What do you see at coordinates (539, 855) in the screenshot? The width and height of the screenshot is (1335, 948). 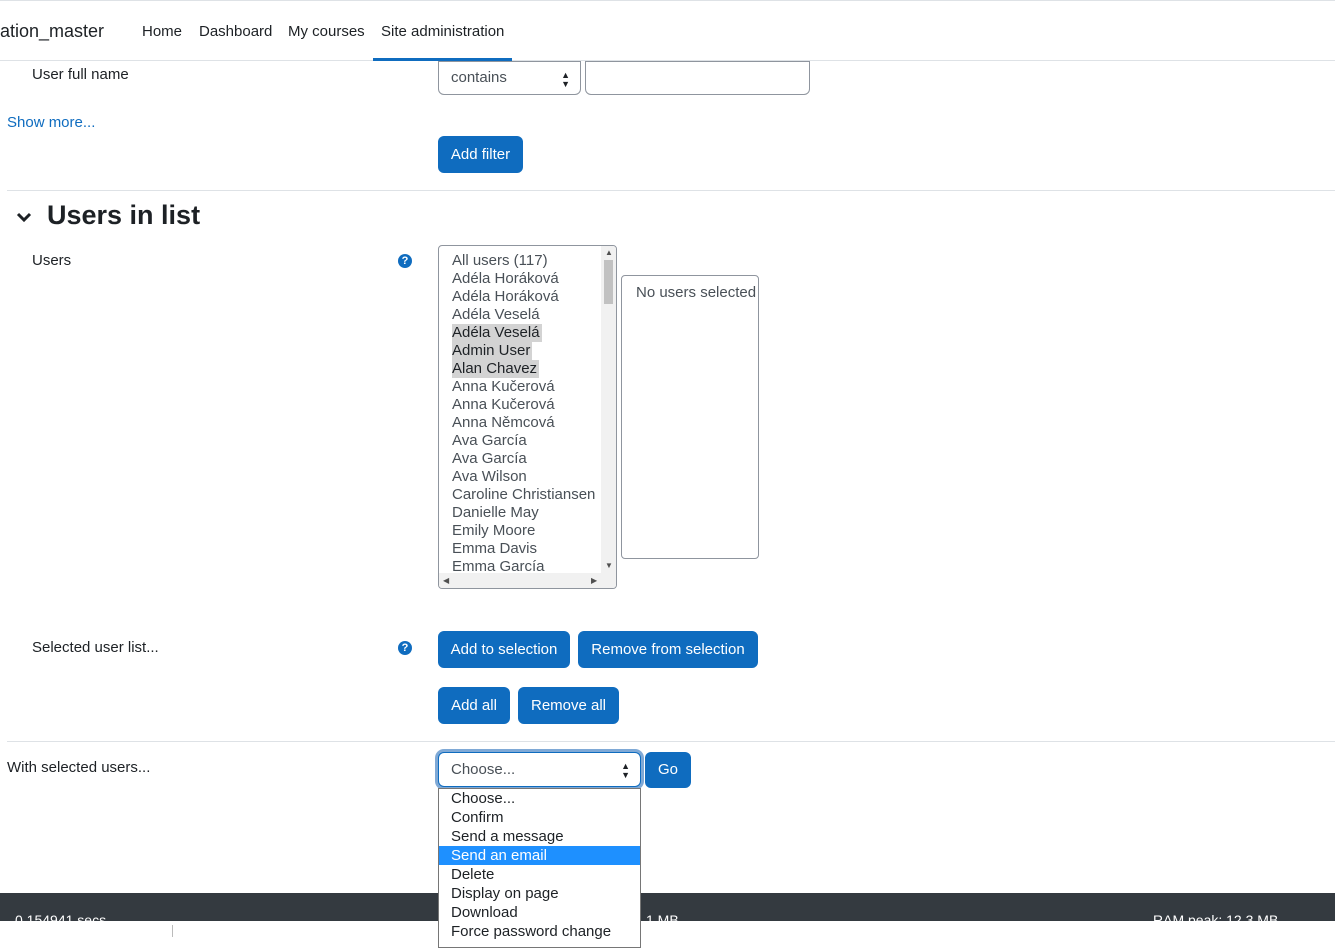 I see `bulk-action-option: Send an email` at bounding box center [539, 855].